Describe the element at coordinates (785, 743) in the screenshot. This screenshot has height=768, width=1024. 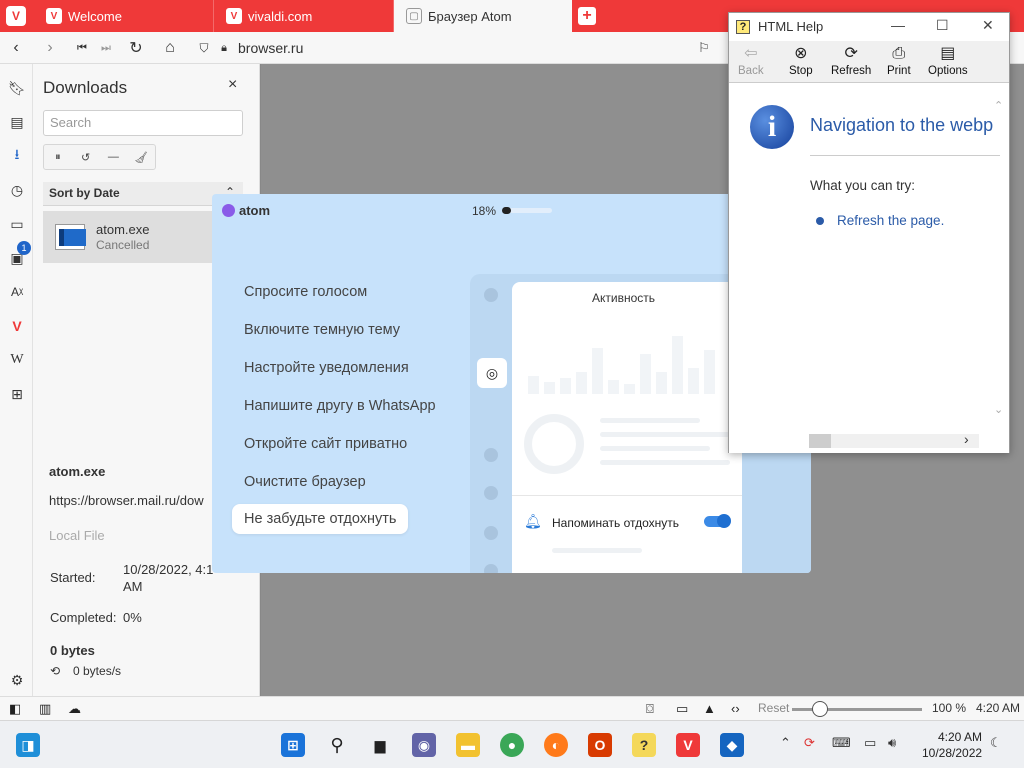
I see `chevron-up-icon: ⌃` at that location.